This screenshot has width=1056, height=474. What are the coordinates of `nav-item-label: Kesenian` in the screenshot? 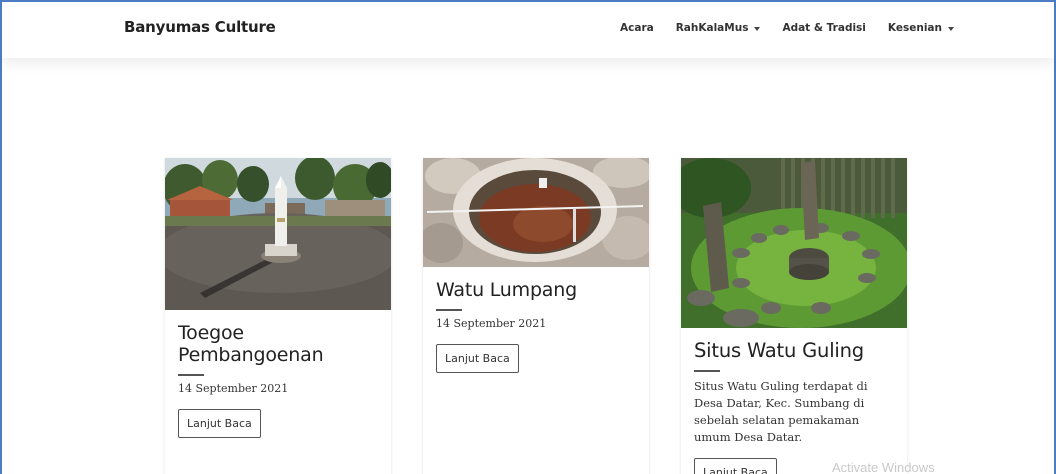 It's located at (914, 28).